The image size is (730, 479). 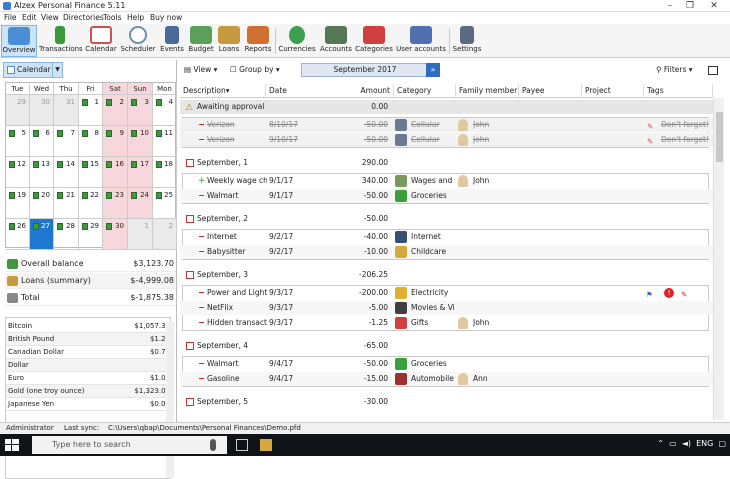 I want to click on calendar-day: 8, so click(x=91, y=141).